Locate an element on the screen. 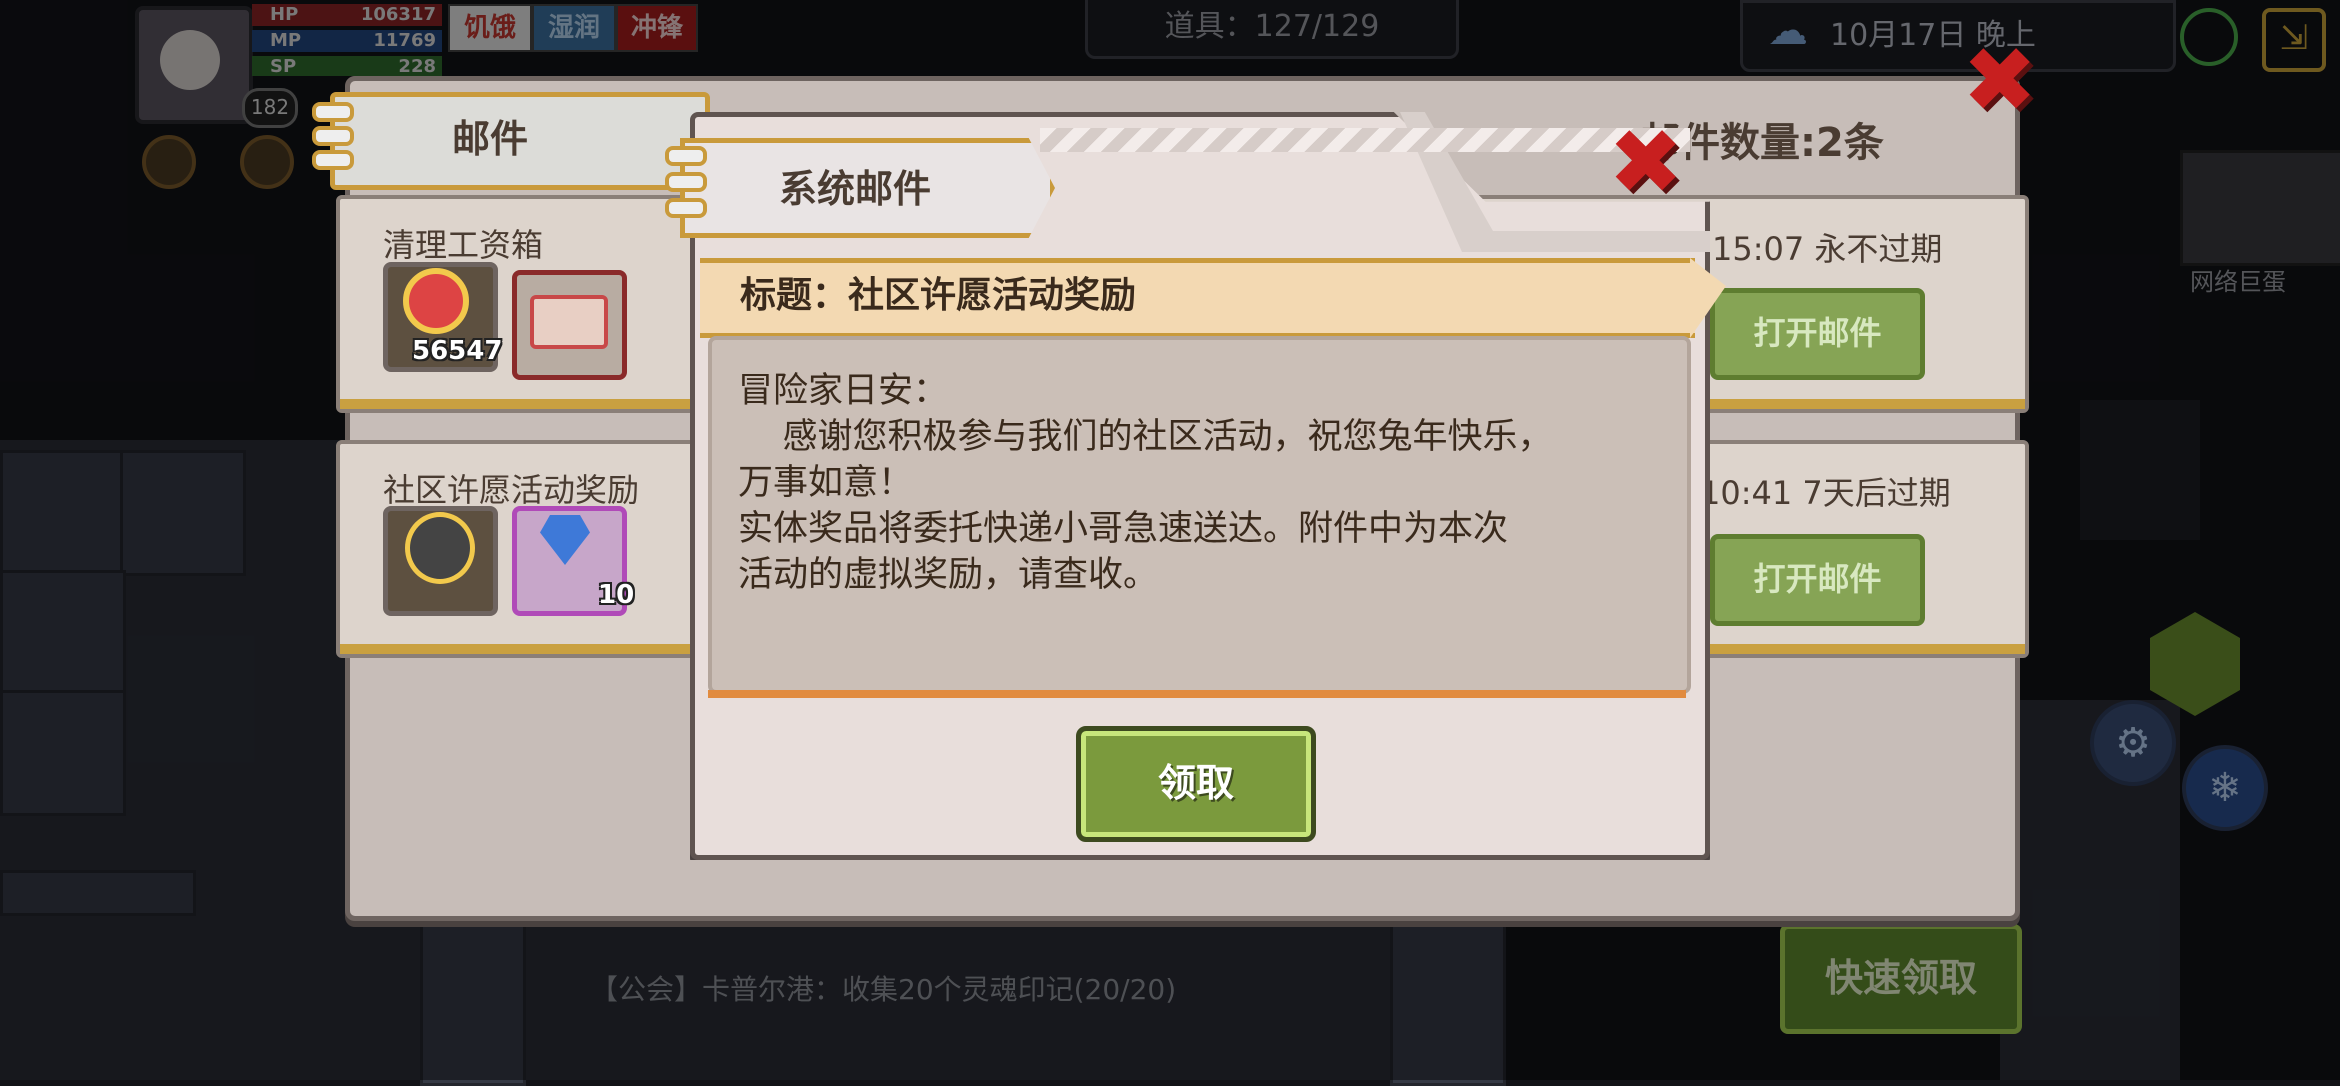 Image resolution: width=2340 pixels, height=1086 pixels. close-mailbox-icon: ✖ is located at coordinates (1999, 81).